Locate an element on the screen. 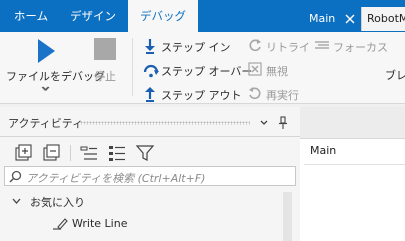 The height and width of the screenshot is (241, 405). filter-icon is located at coordinates (145, 153).